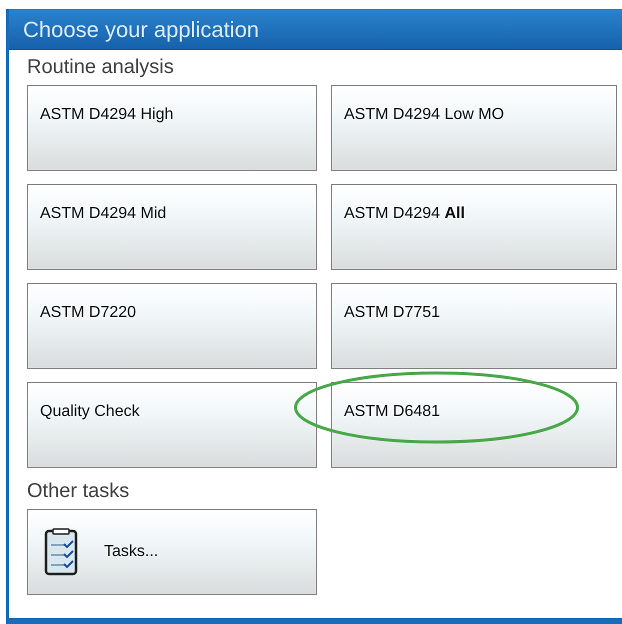  Describe the element at coordinates (474, 227) in the screenshot. I see `application-button: ASTM D4294 All` at that location.